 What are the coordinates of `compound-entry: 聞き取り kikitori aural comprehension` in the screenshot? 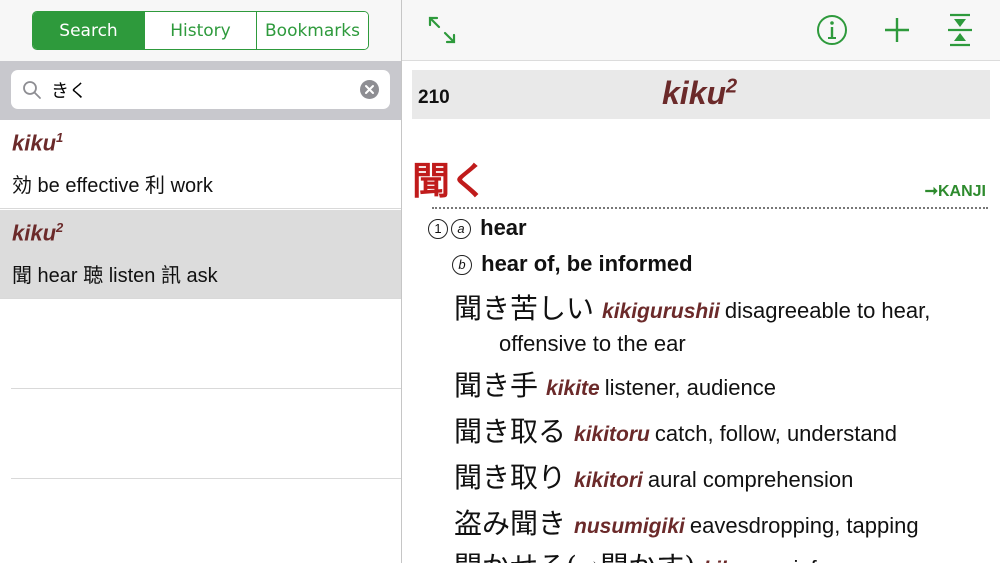 It's located at (653, 476).